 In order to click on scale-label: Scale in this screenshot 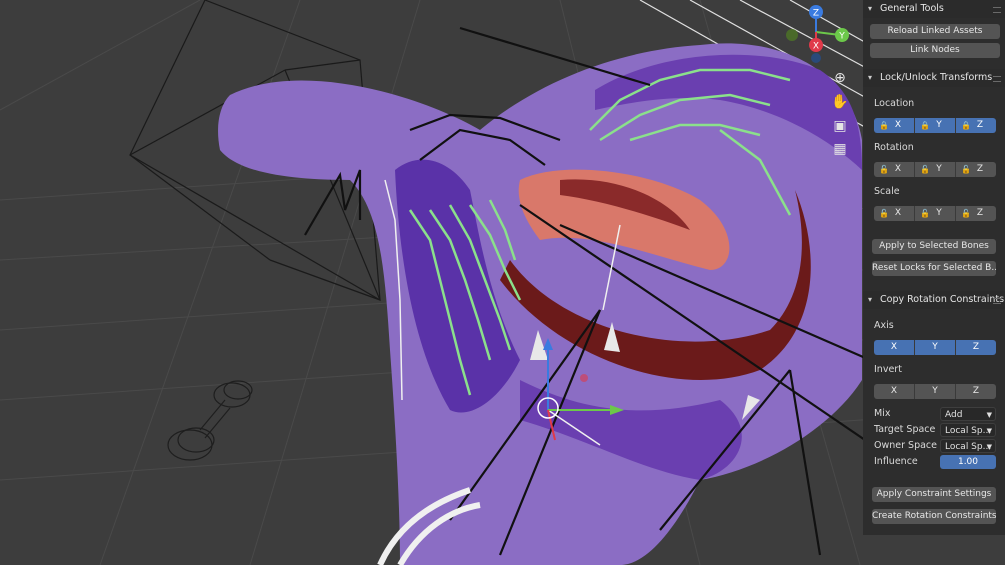, I will do `click(887, 191)`.